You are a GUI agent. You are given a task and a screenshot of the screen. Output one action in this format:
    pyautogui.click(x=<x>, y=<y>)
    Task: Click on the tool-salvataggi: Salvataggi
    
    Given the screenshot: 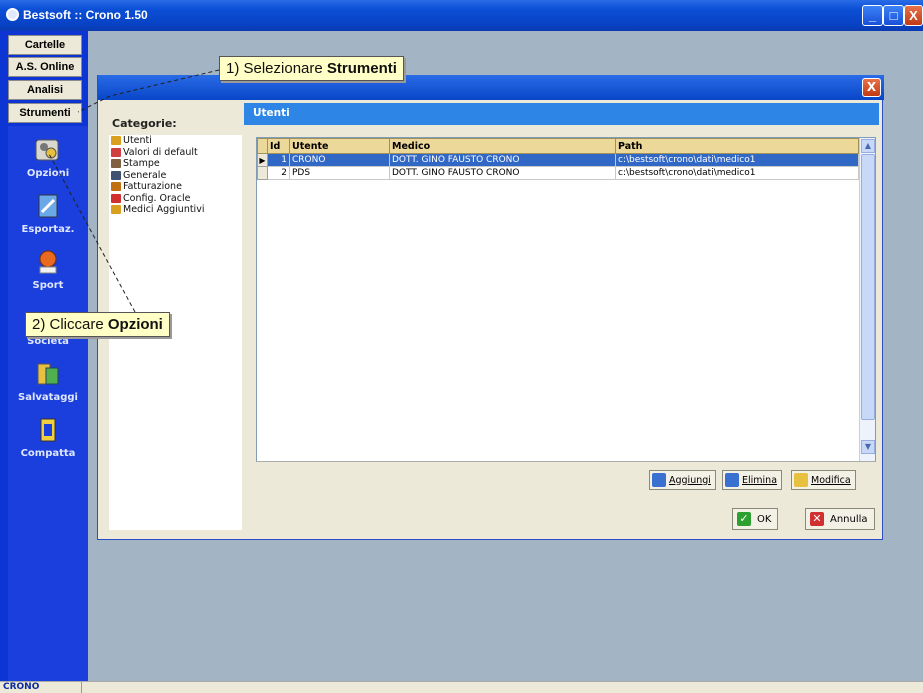 What is the action you would take?
    pyautogui.click(x=48, y=381)
    